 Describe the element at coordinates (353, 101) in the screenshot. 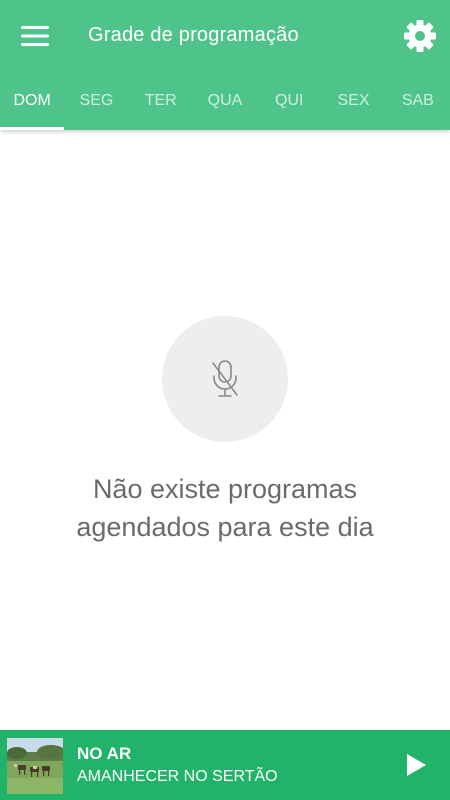

I see `tab-sex: SEX` at that location.